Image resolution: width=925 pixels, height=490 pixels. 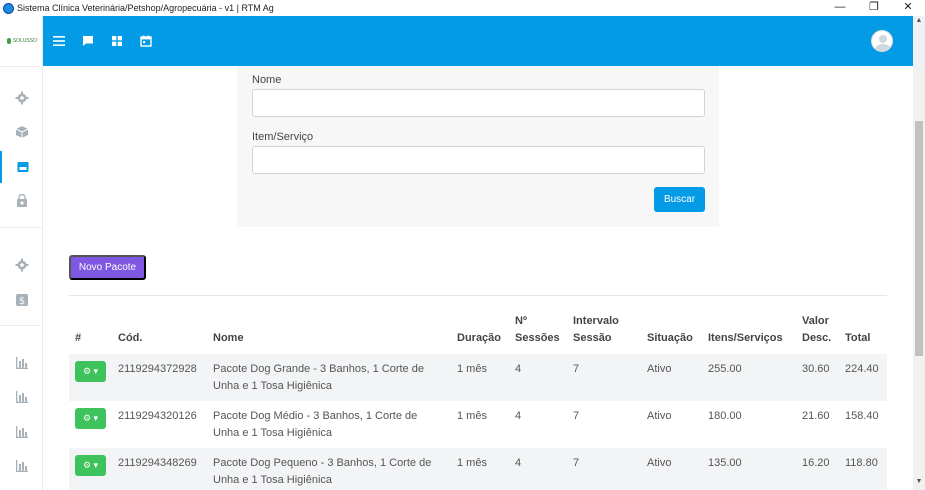 I want to click on chat-icon, so click(x=88, y=41).